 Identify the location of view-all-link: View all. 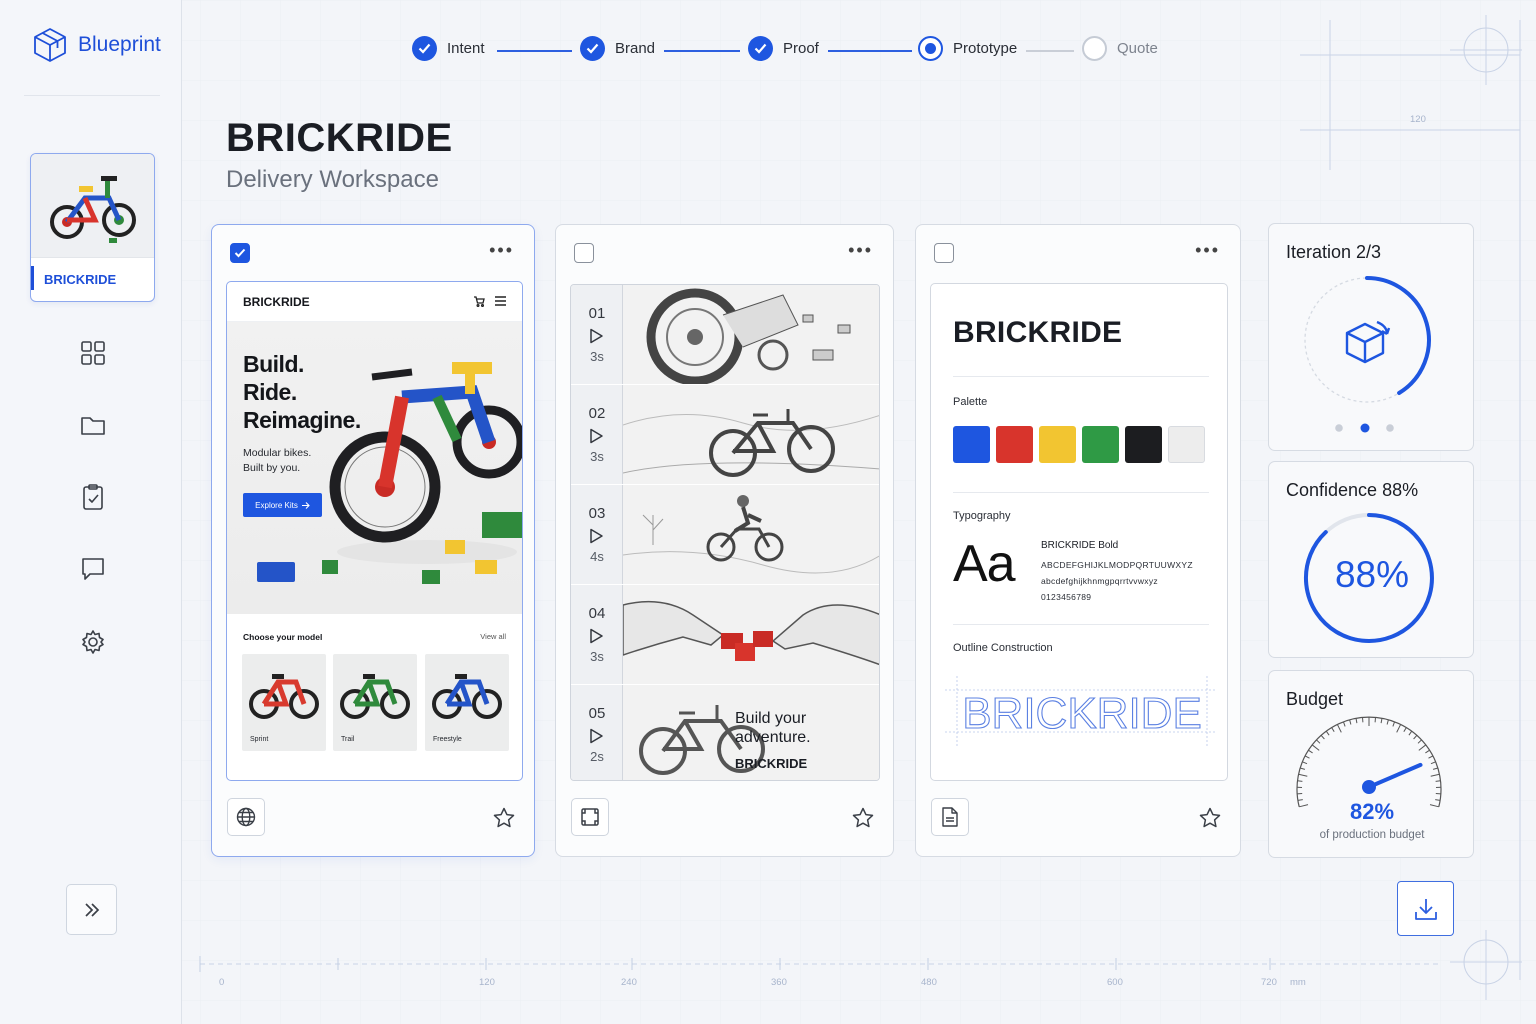
(493, 636).